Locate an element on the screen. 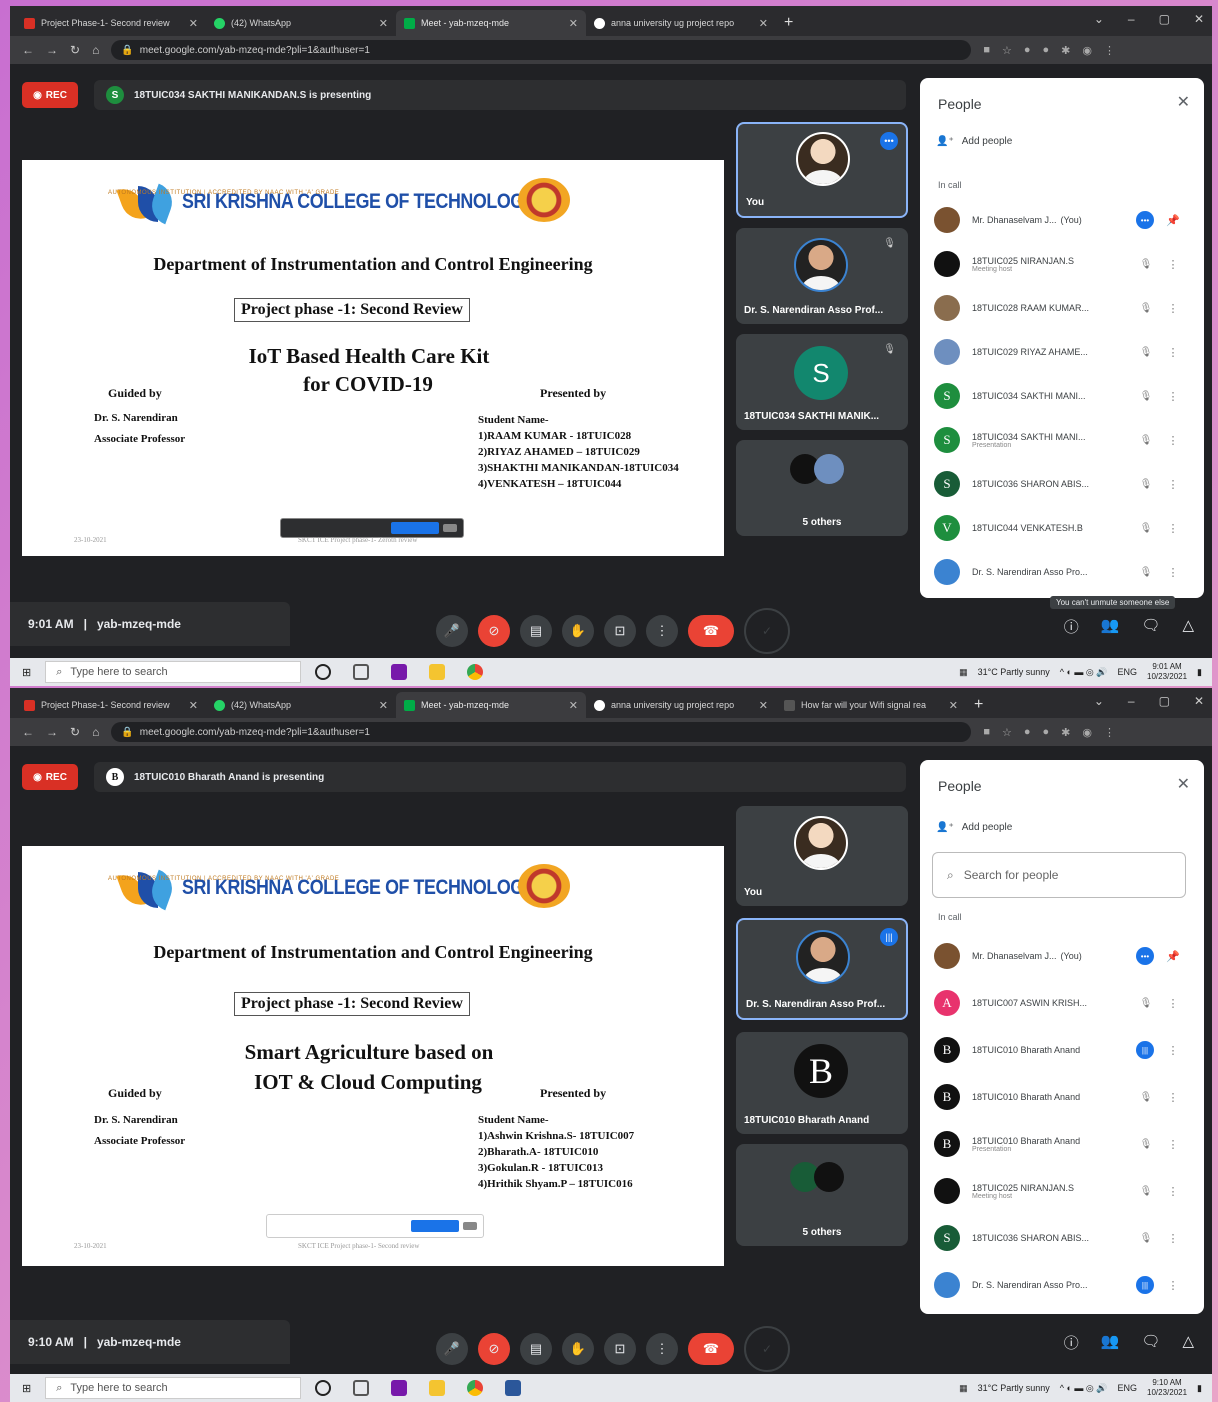 Image resolution: width=1218 pixels, height=1402 pixels. present-button: ⊡ is located at coordinates (620, 1349).